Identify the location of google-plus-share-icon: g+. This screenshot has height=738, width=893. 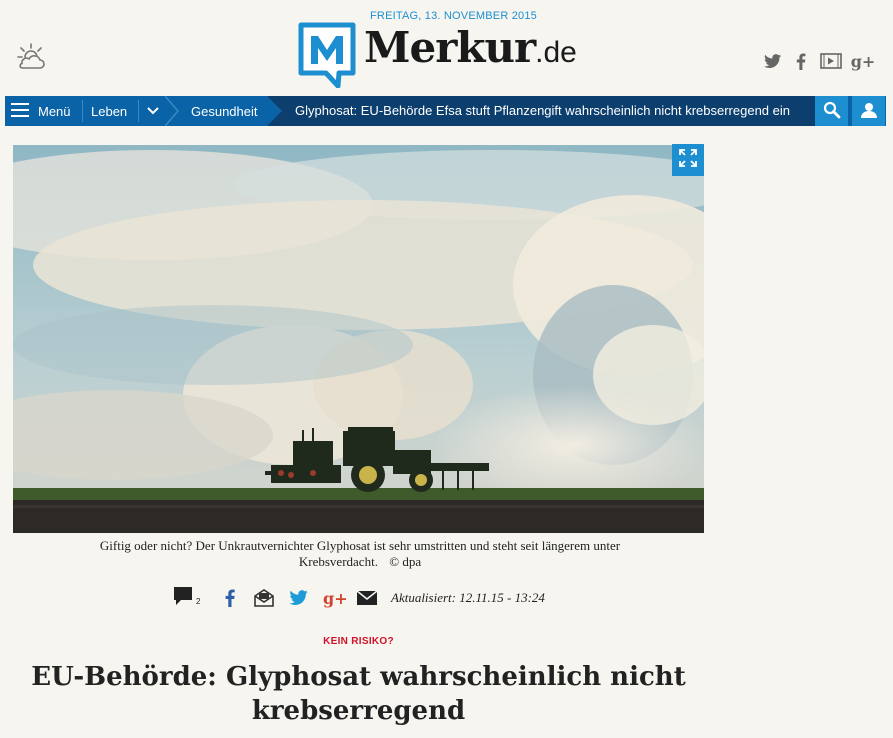
(335, 598).